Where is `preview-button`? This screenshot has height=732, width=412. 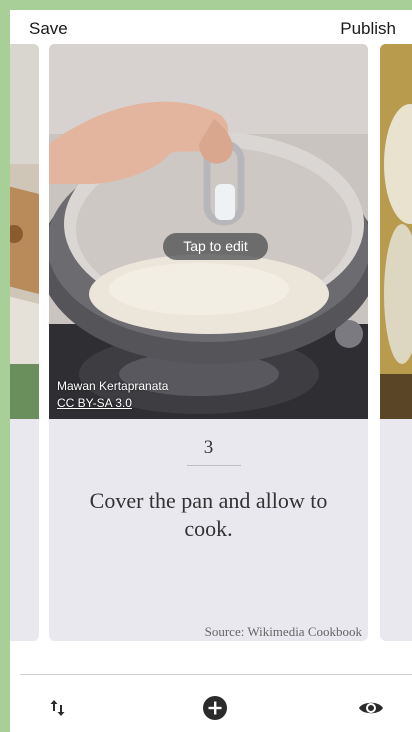 preview-button is located at coordinates (371, 708).